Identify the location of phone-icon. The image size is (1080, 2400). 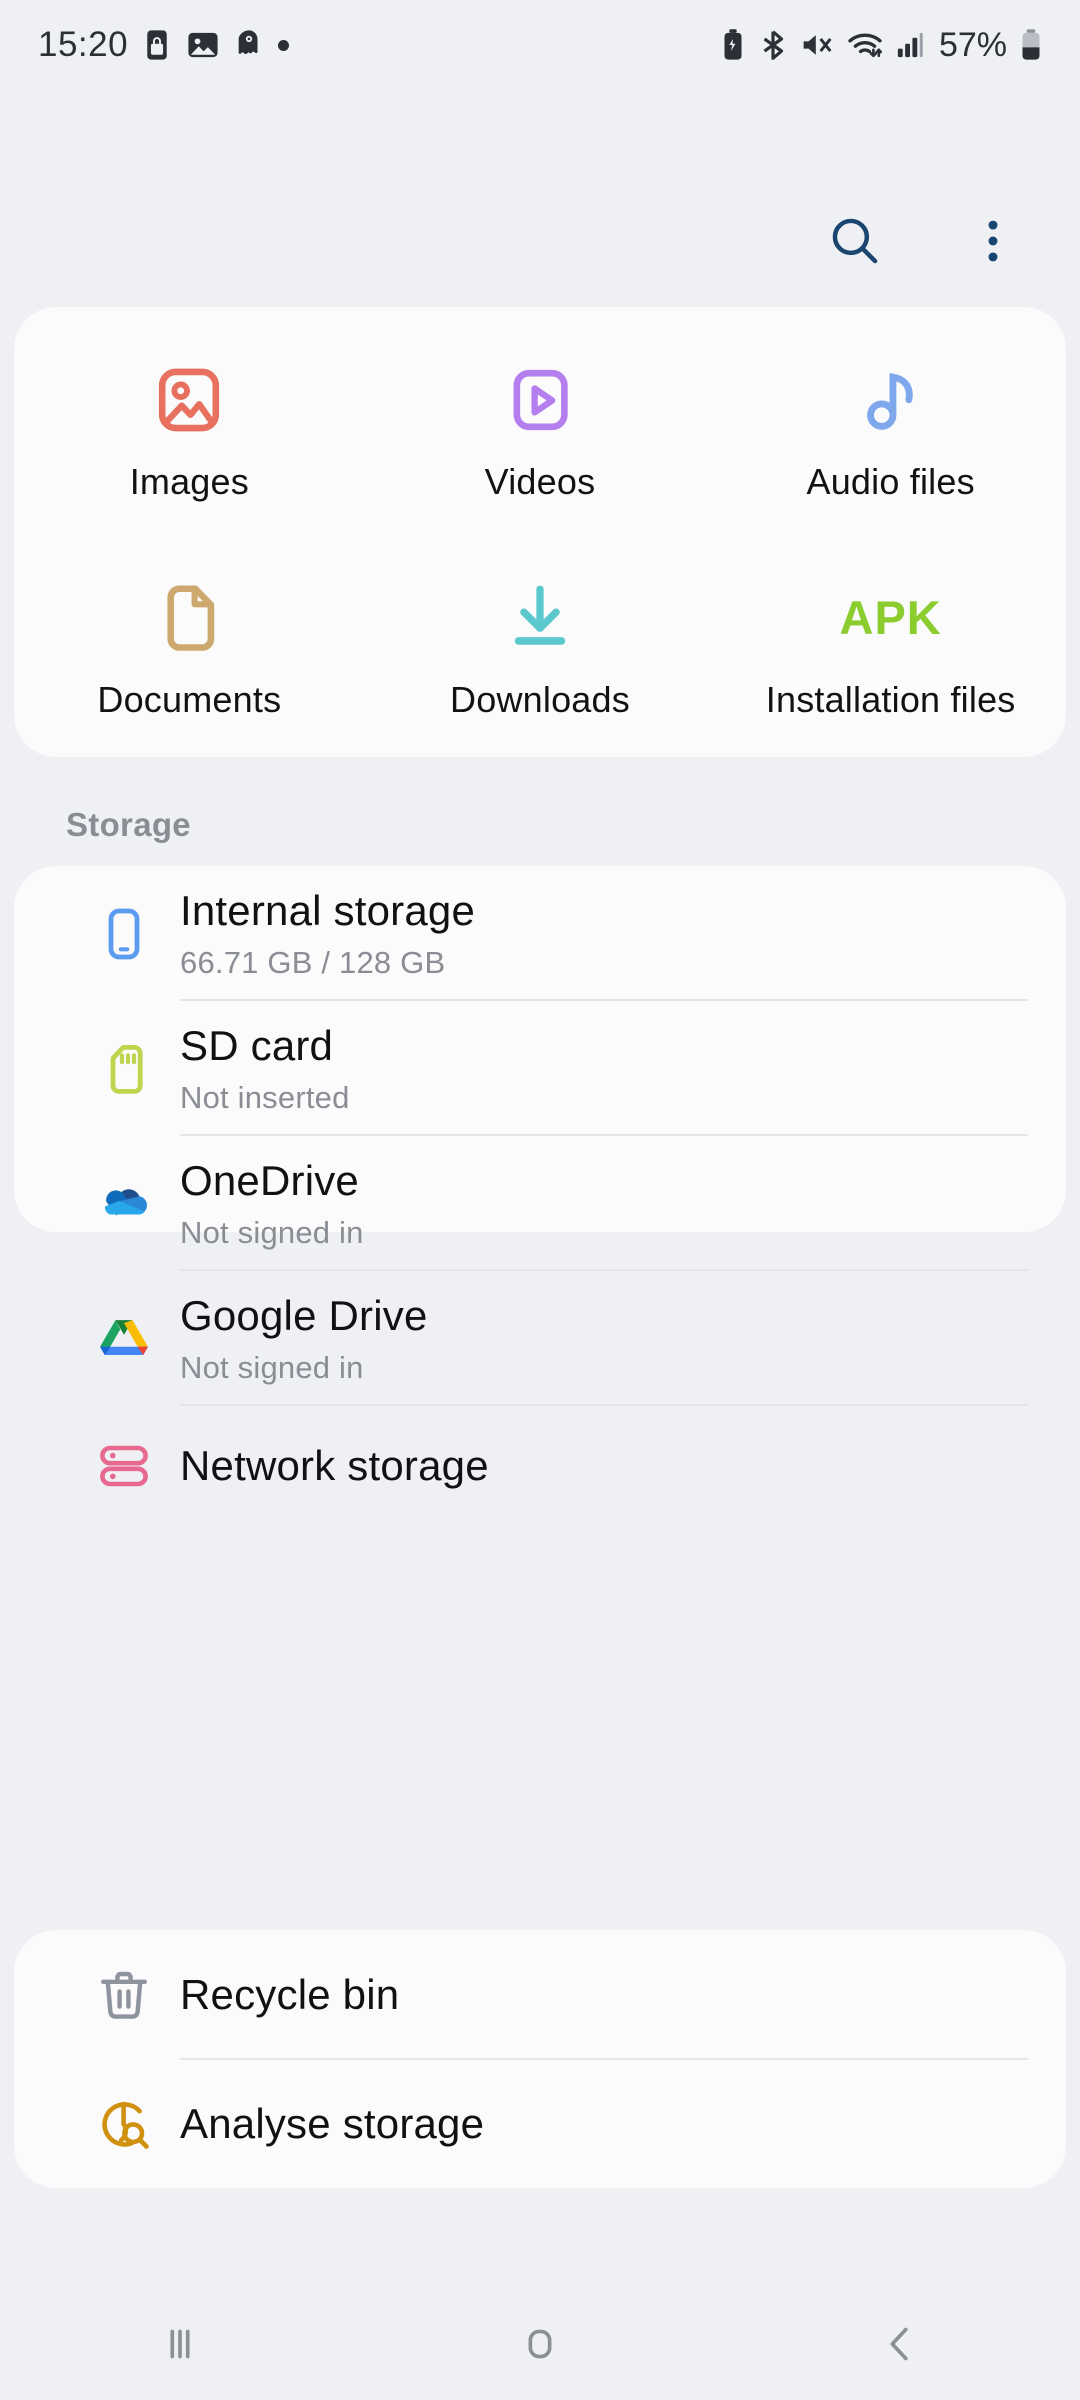
(124, 934).